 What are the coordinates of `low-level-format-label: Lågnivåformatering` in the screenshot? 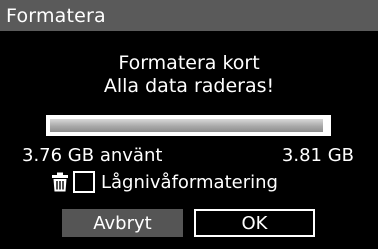 It's located at (189, 182).